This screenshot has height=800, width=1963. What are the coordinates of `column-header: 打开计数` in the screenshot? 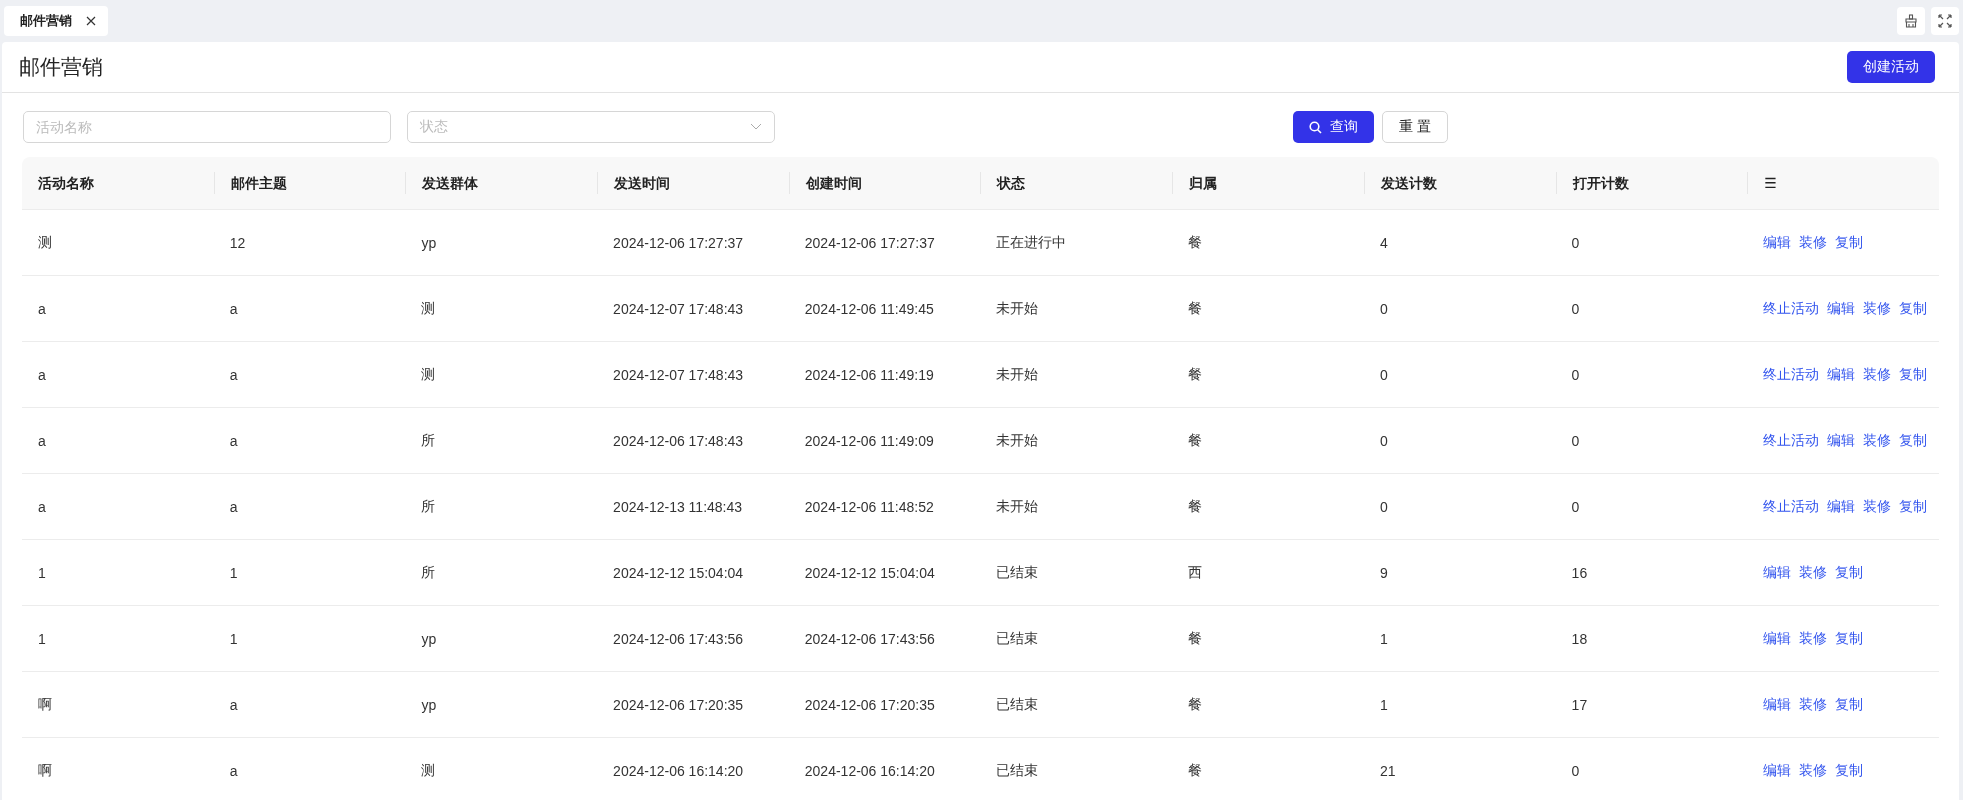 It's located at (1651, 183).